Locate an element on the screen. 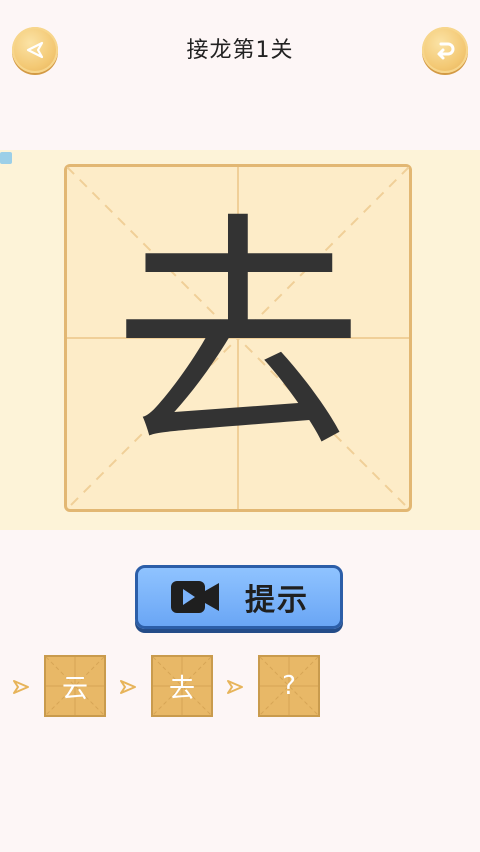 Image resolution: width=480 pixels, height=852 pixels. hint-button: 提示 is located at coordinates (239, 597).